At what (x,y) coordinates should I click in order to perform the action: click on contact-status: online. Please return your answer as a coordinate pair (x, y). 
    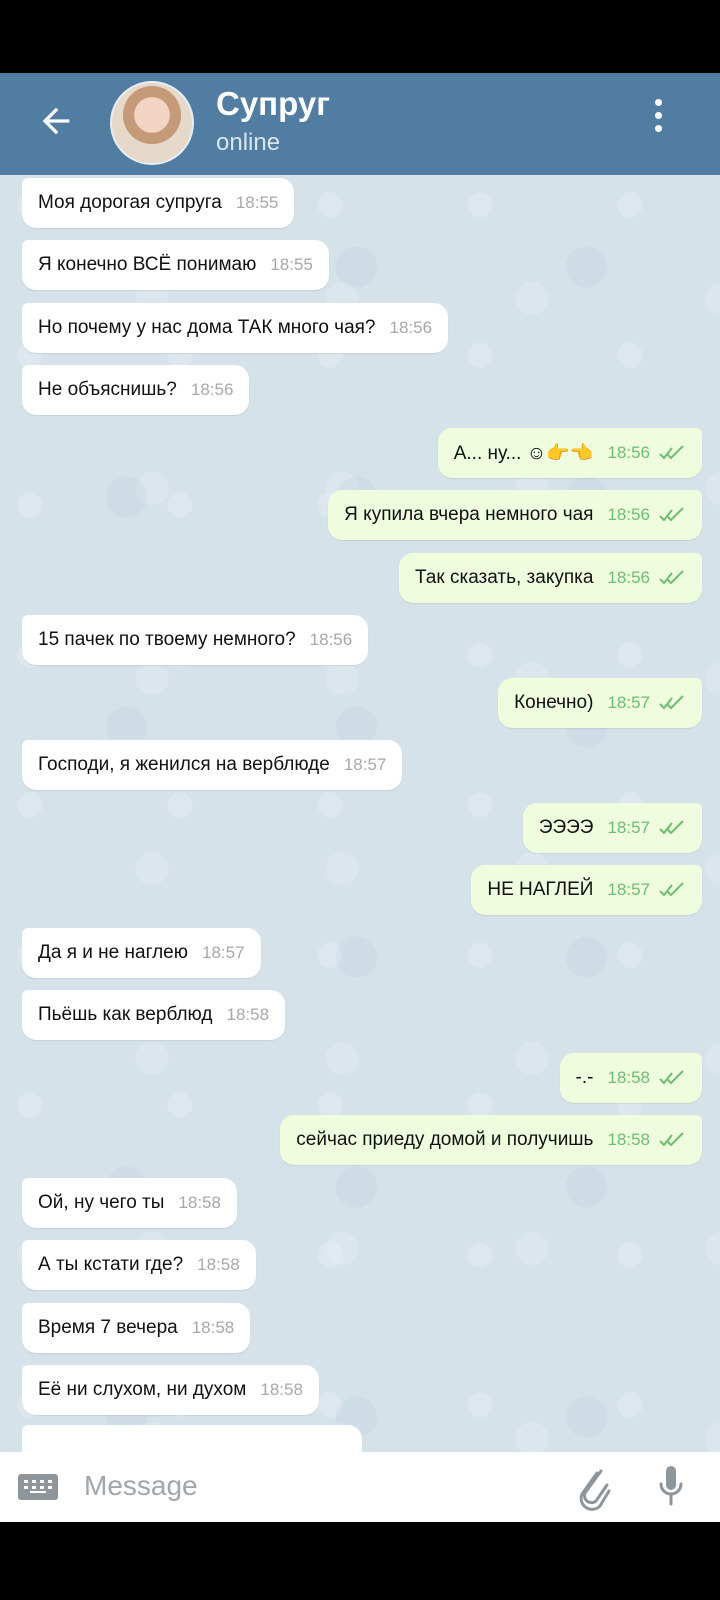
    Looking at the image, I should click on (248, 142).